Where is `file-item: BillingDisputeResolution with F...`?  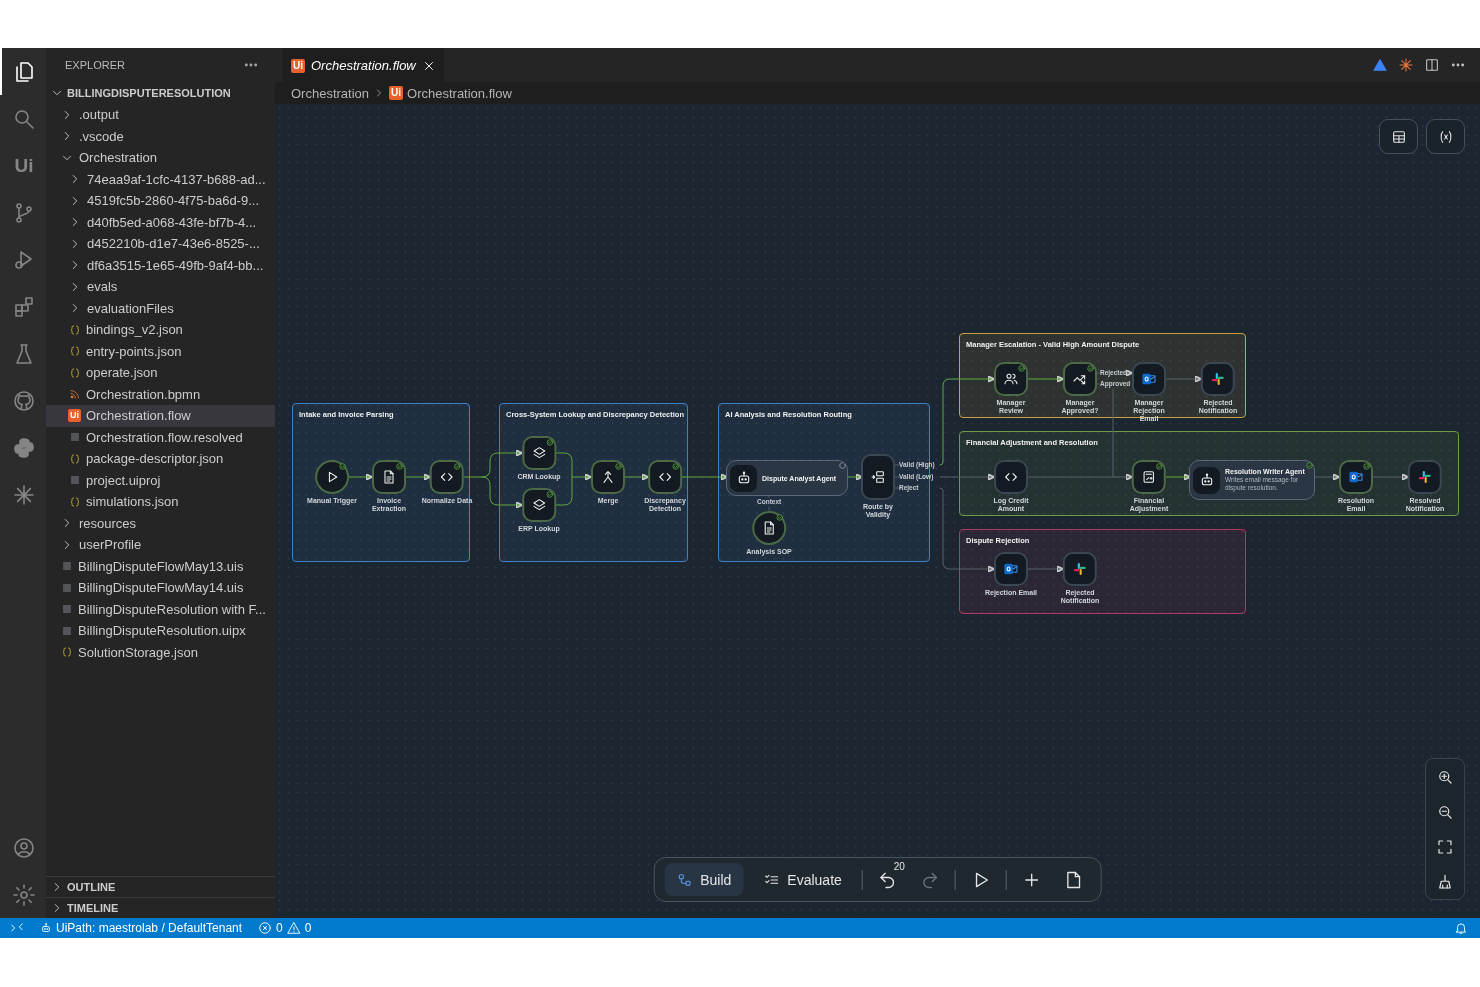
file-item: BillingDisputeResolution with F... is located at coordinates (160, 609).